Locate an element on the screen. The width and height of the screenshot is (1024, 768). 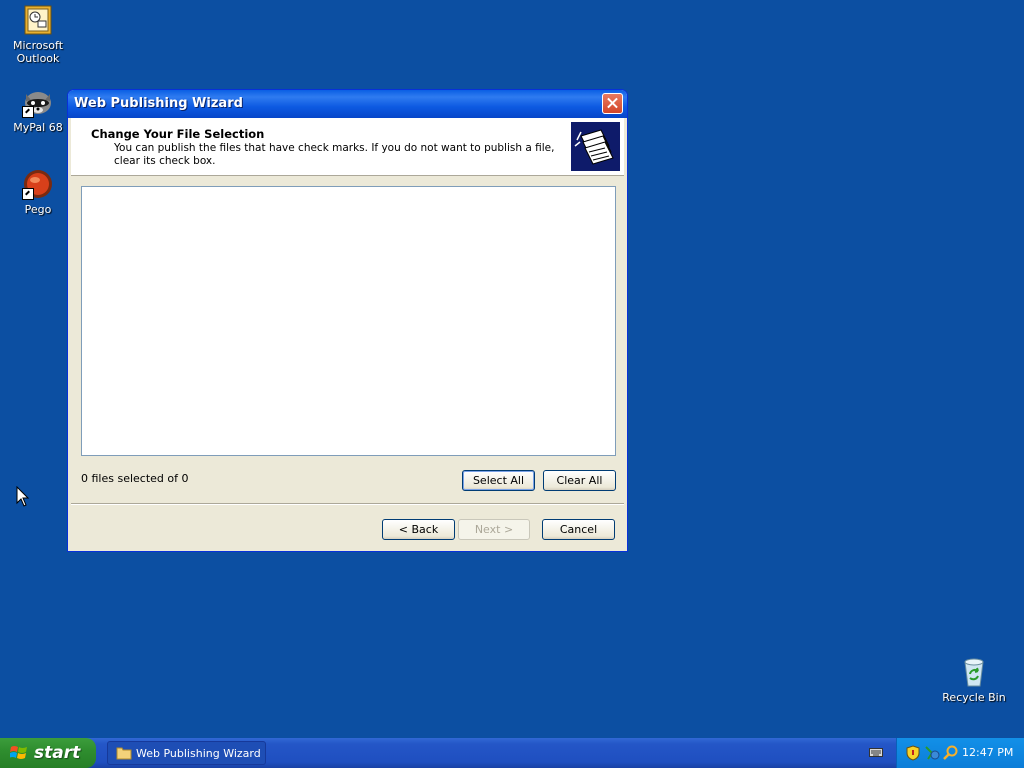
mouse-cursor-icon is located at coordinates (23, 496).